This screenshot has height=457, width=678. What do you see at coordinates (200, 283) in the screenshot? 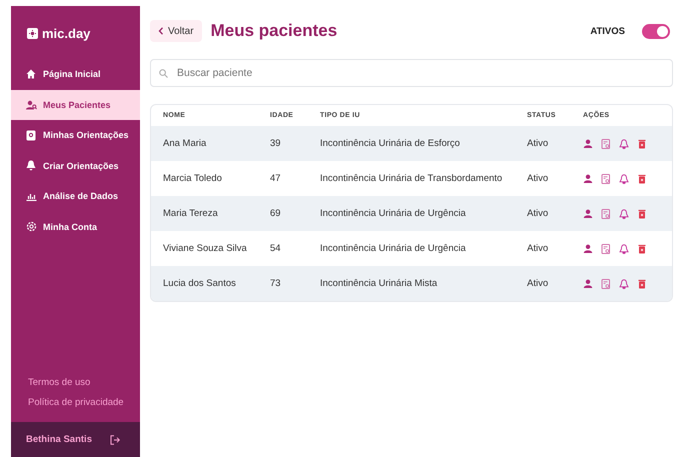
I see `table-cell-text: Lucia dos Santos` at bounding box center [200, 283].